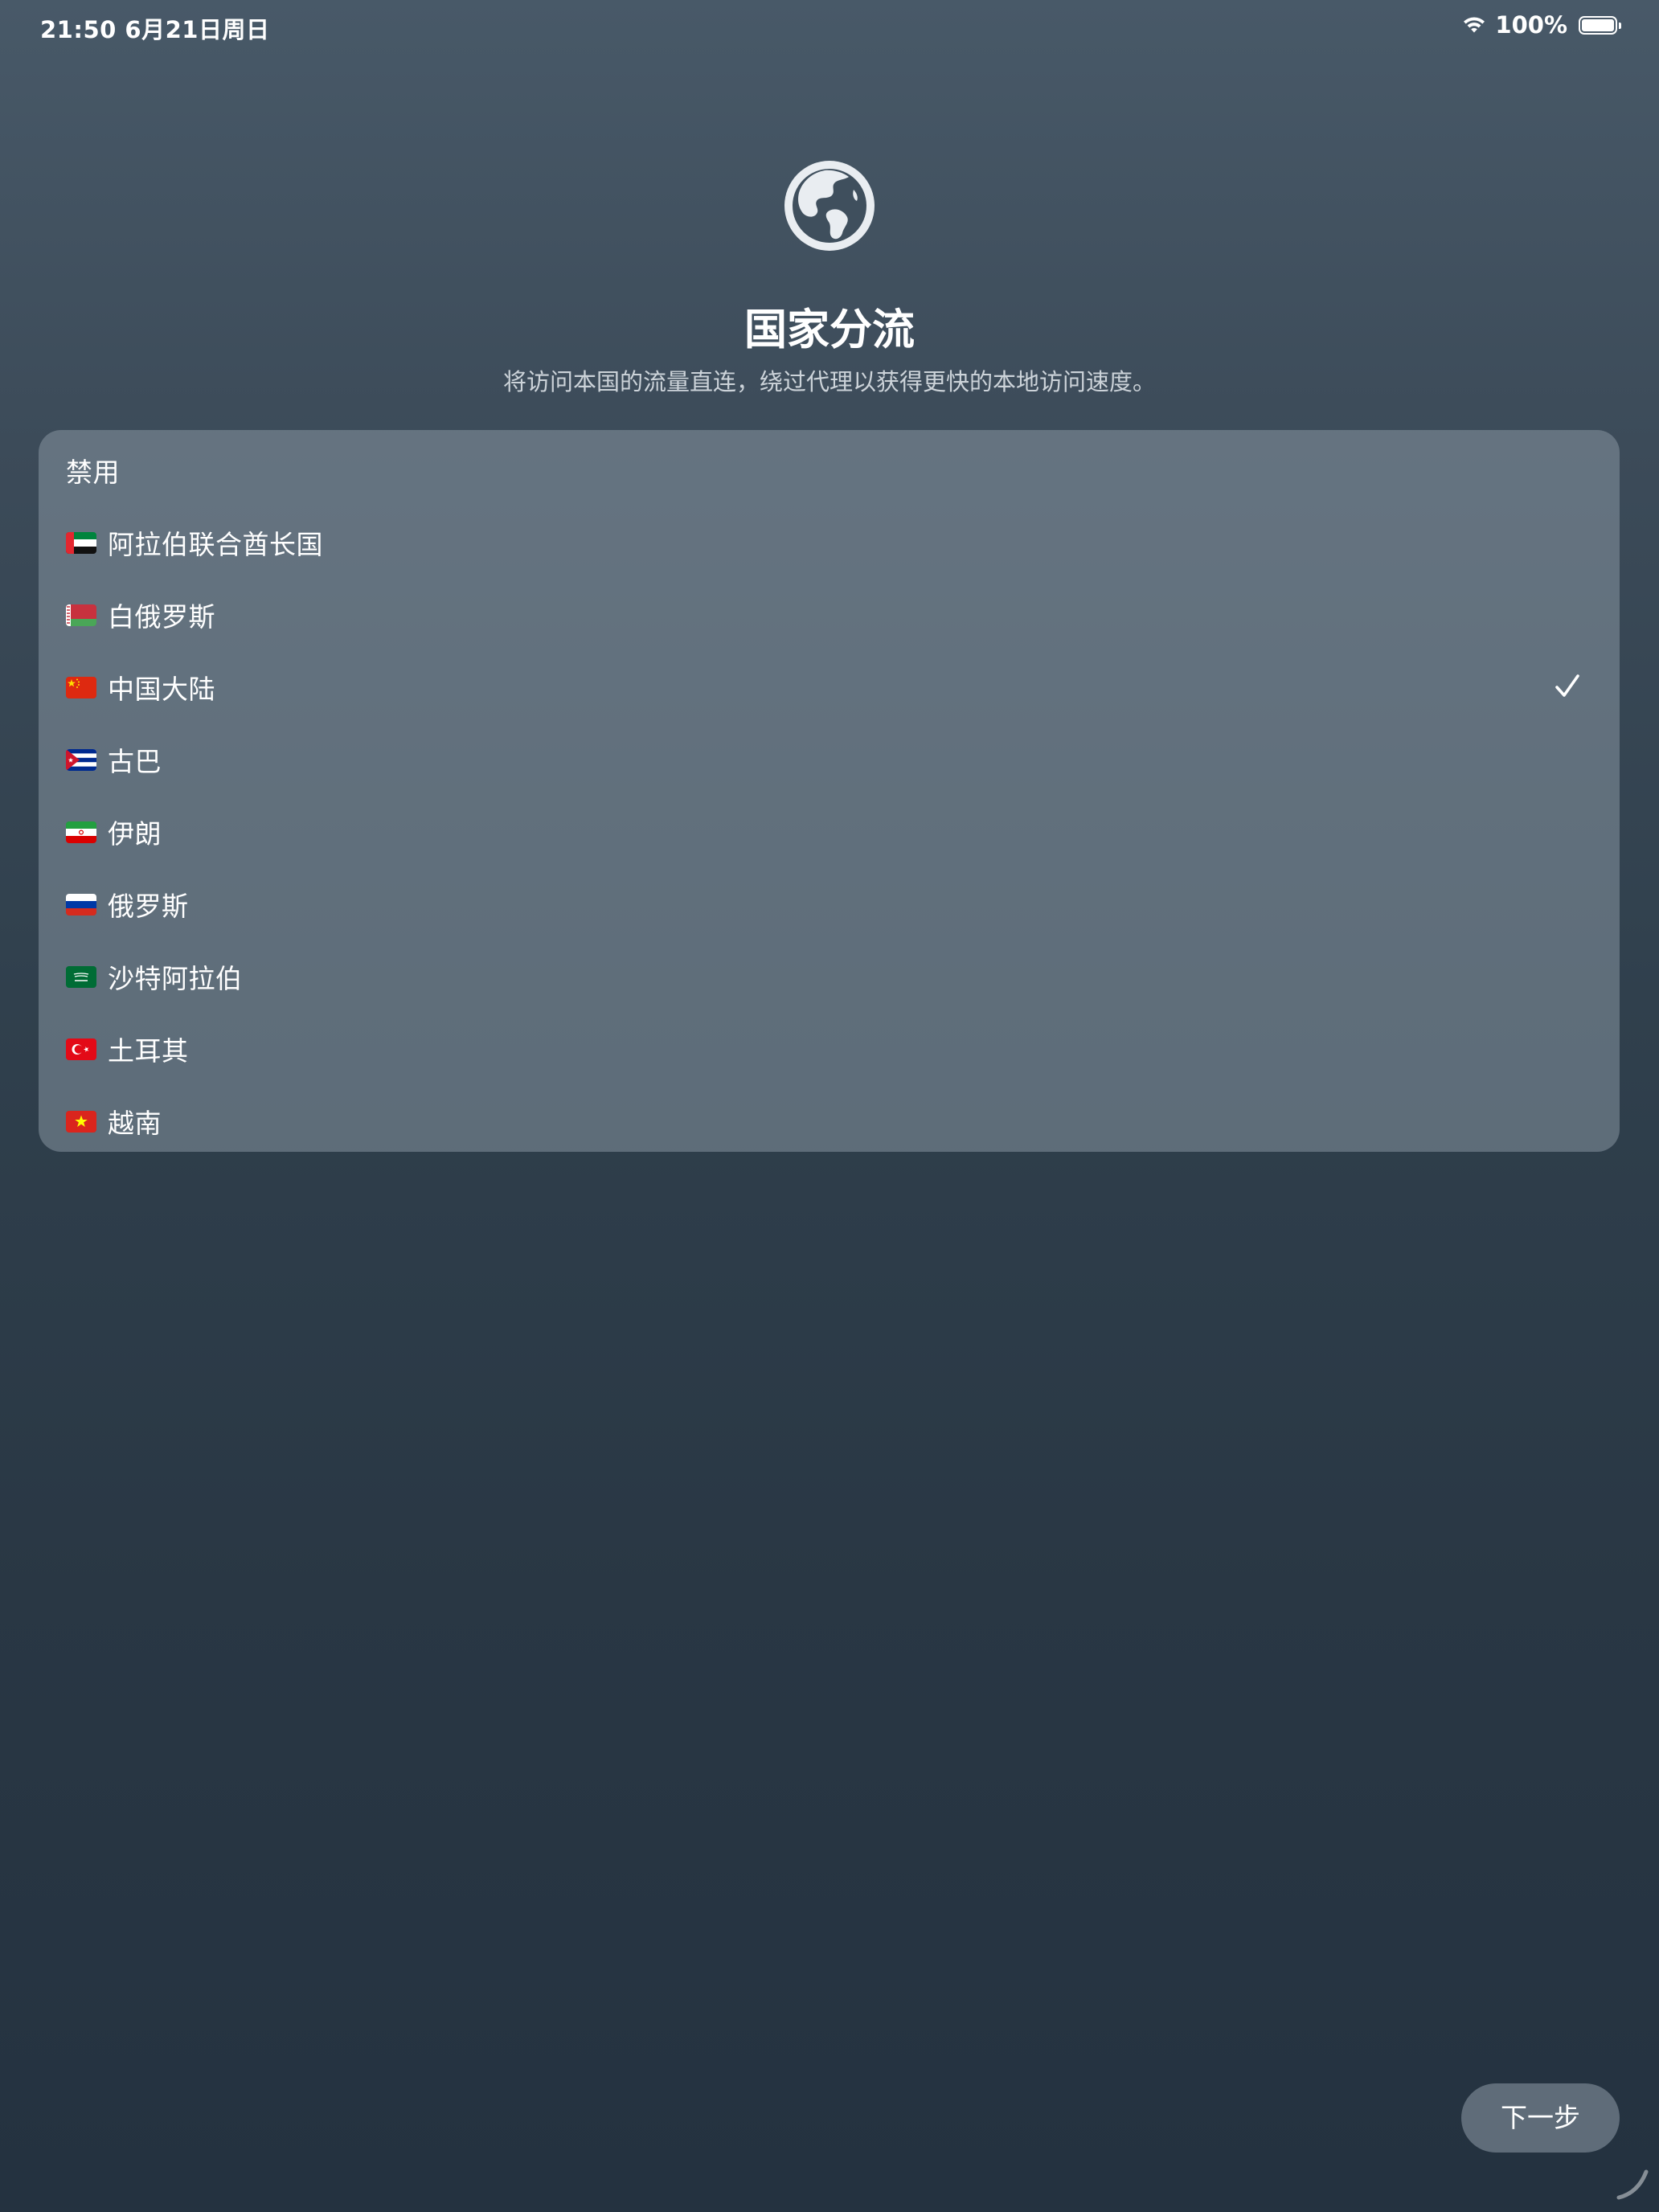 The height and width of the screenshot is (2212, 1659). I want to click on page-subtitle: 将访问本国的流量直连，绕过代理以获得更快的本地访问速度。, so click(829, 381).